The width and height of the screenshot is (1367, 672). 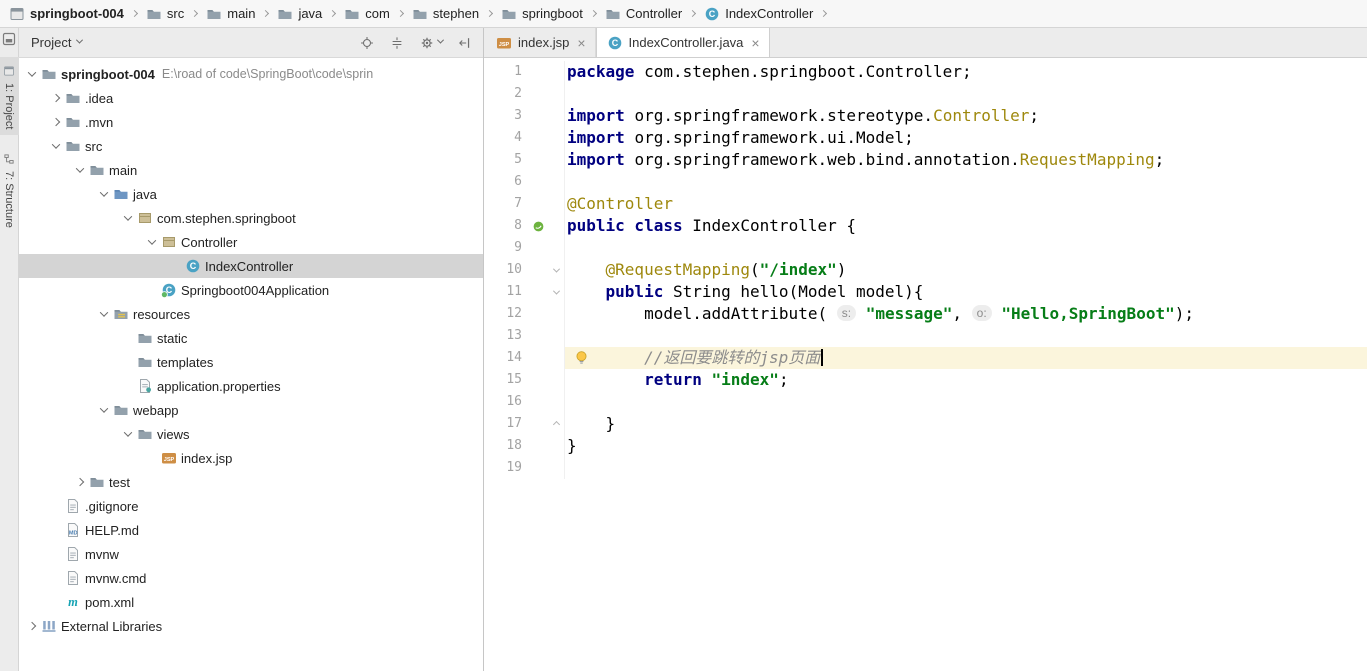 I want to click on tree-item-src: src, so click(x=251, y=146).